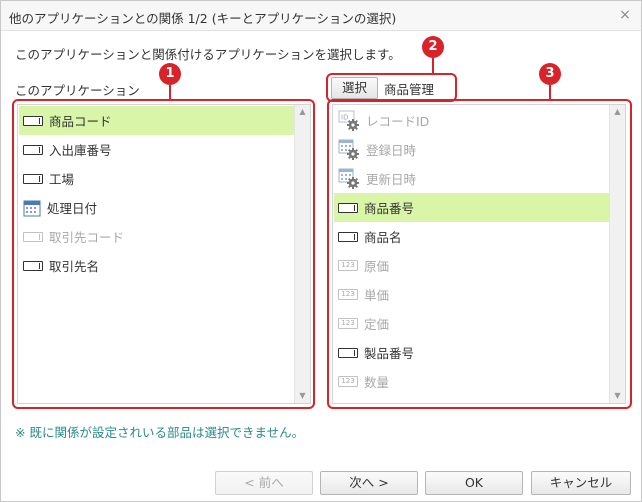  What do you see at coordinates (87, 237) in the screenshot?
I see `field-item-label: 取引先コード` at bounding box center [87, 237].